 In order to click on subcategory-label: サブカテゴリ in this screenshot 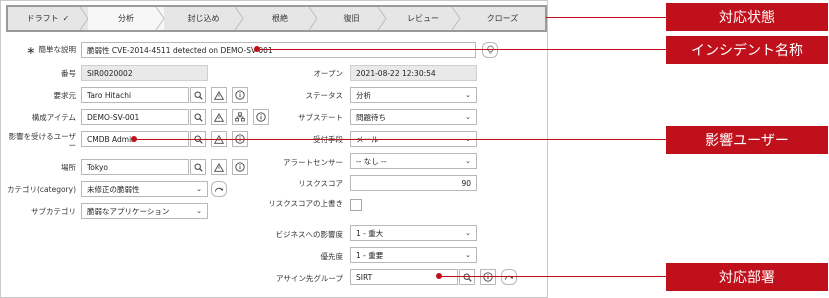, I will do `click(53, 211)`.